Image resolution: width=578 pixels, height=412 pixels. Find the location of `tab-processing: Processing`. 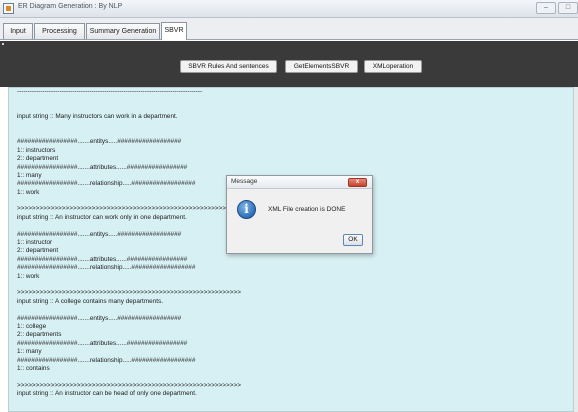

tab-processing: Processing is located at coordinates (59, 31).